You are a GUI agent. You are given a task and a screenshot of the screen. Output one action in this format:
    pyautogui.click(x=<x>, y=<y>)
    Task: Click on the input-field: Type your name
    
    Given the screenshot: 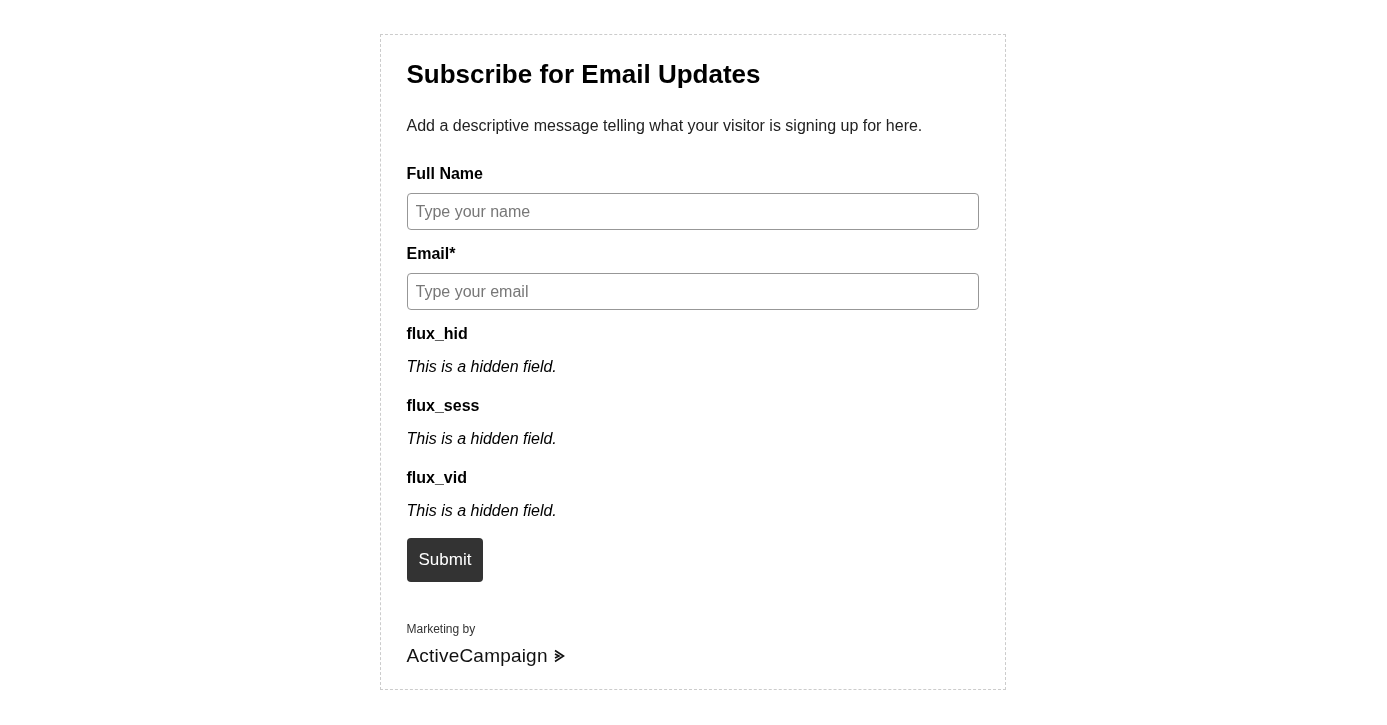 What is the action you would take?
    pyautogui.click(x=692, y=211)
    